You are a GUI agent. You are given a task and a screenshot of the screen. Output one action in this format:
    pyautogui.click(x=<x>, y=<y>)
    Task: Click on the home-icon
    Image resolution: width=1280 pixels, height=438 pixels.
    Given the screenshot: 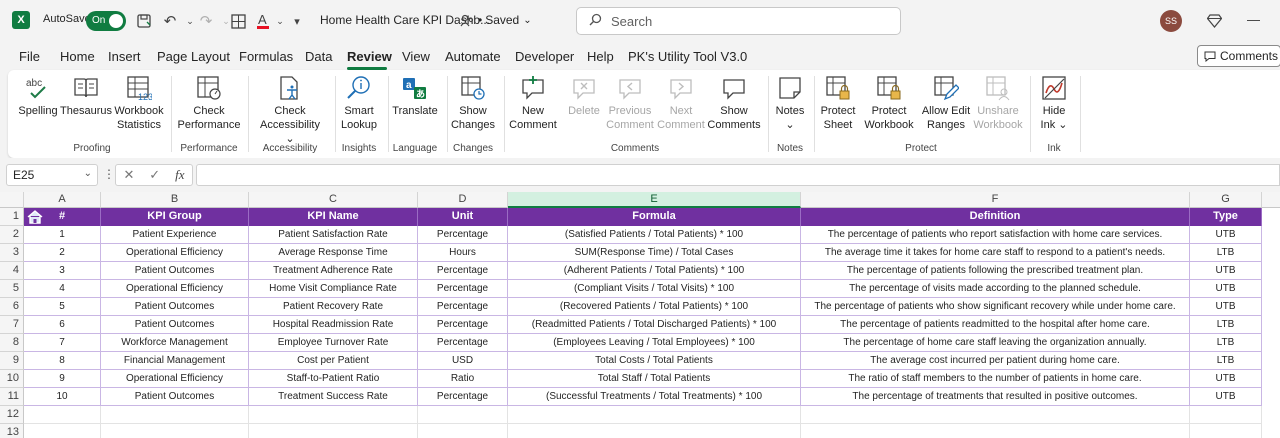 What is the action you would take?
    pyautogui.click(x=35, y=217)
    